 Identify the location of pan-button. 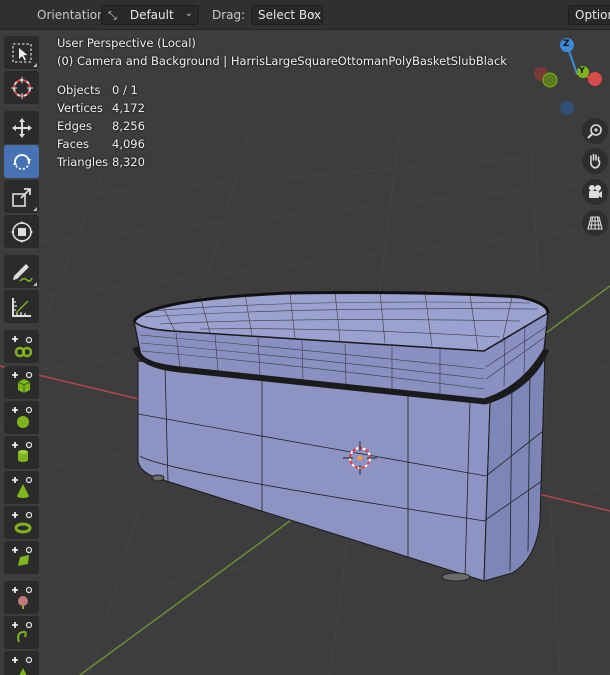
(595, 161).